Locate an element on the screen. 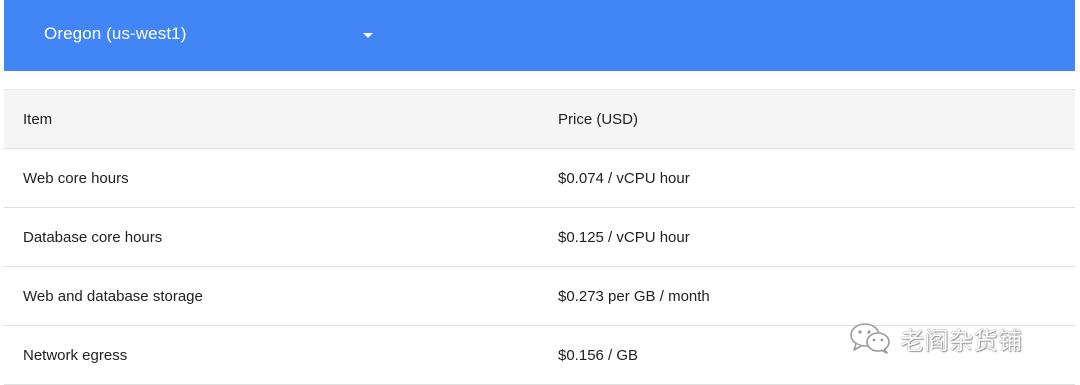 This screenshot has height=385, width=1080. wechat-icon is located at coordinates (870, 338).